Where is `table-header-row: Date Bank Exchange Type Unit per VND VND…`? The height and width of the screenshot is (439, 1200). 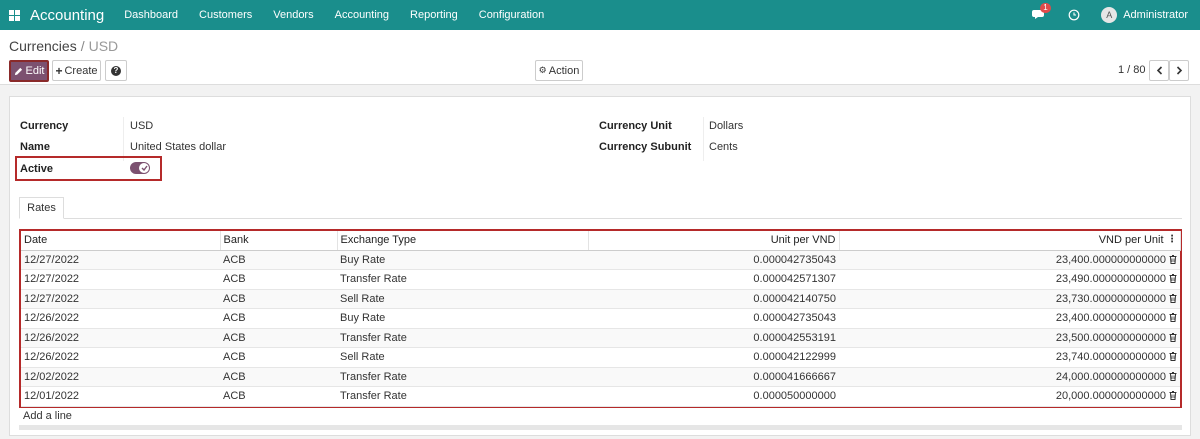
table-header-row: Date Bank Exchange Type Unit per VND VND… is located at coordinates (601, 241).